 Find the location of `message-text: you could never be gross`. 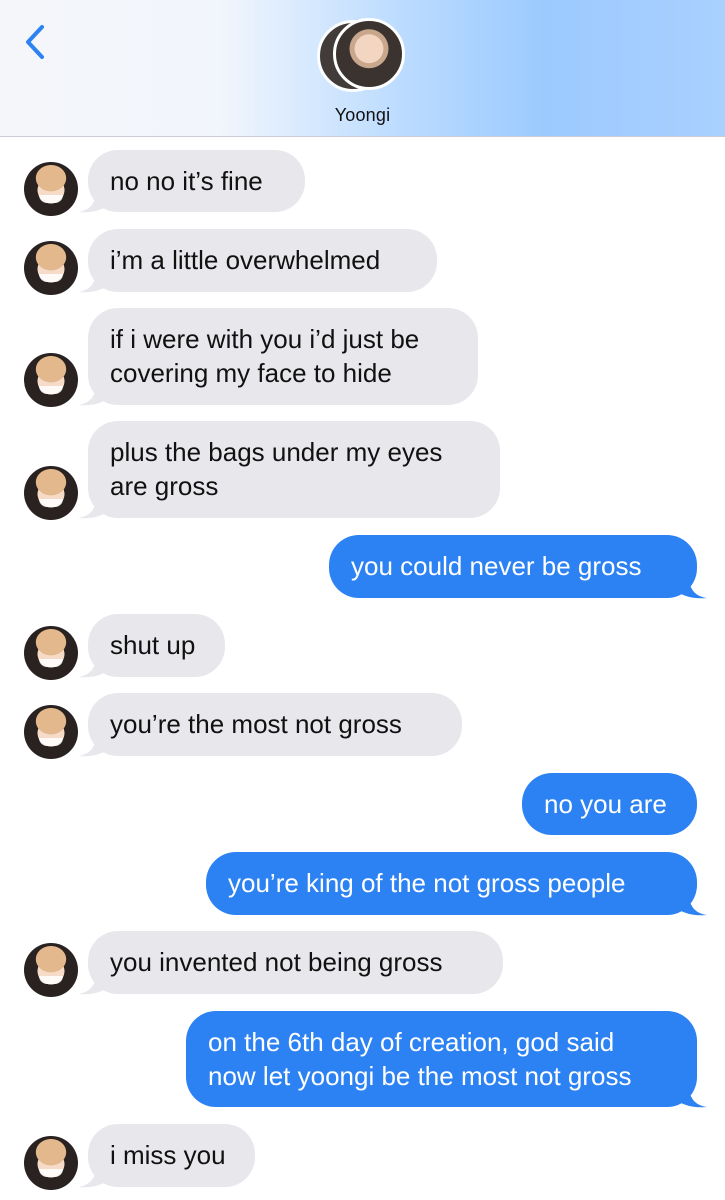

message-text: you could never be gross is located at coordinates (496, 566).